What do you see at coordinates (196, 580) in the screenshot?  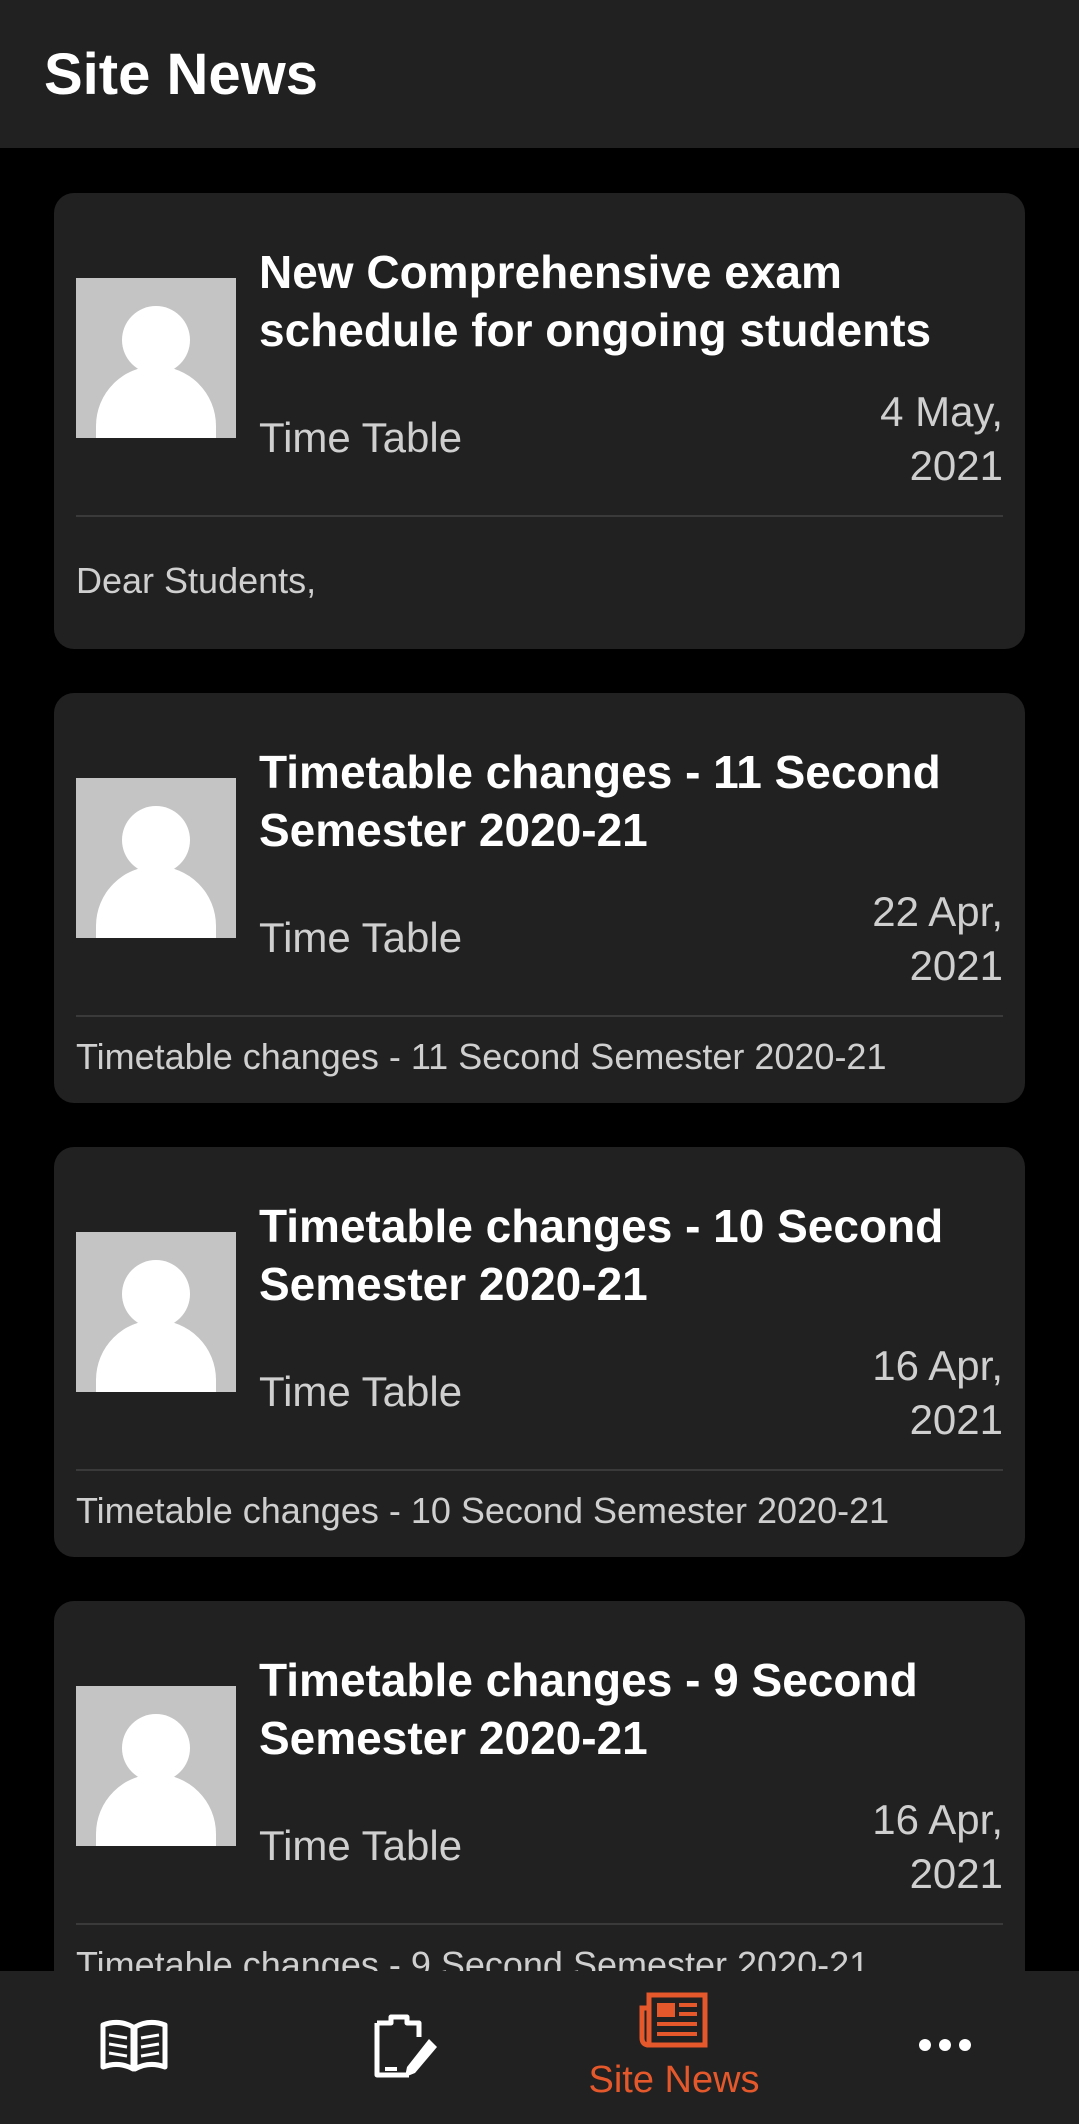 I see `news-summary: Dear Students,` at bounding box center [196, 580].